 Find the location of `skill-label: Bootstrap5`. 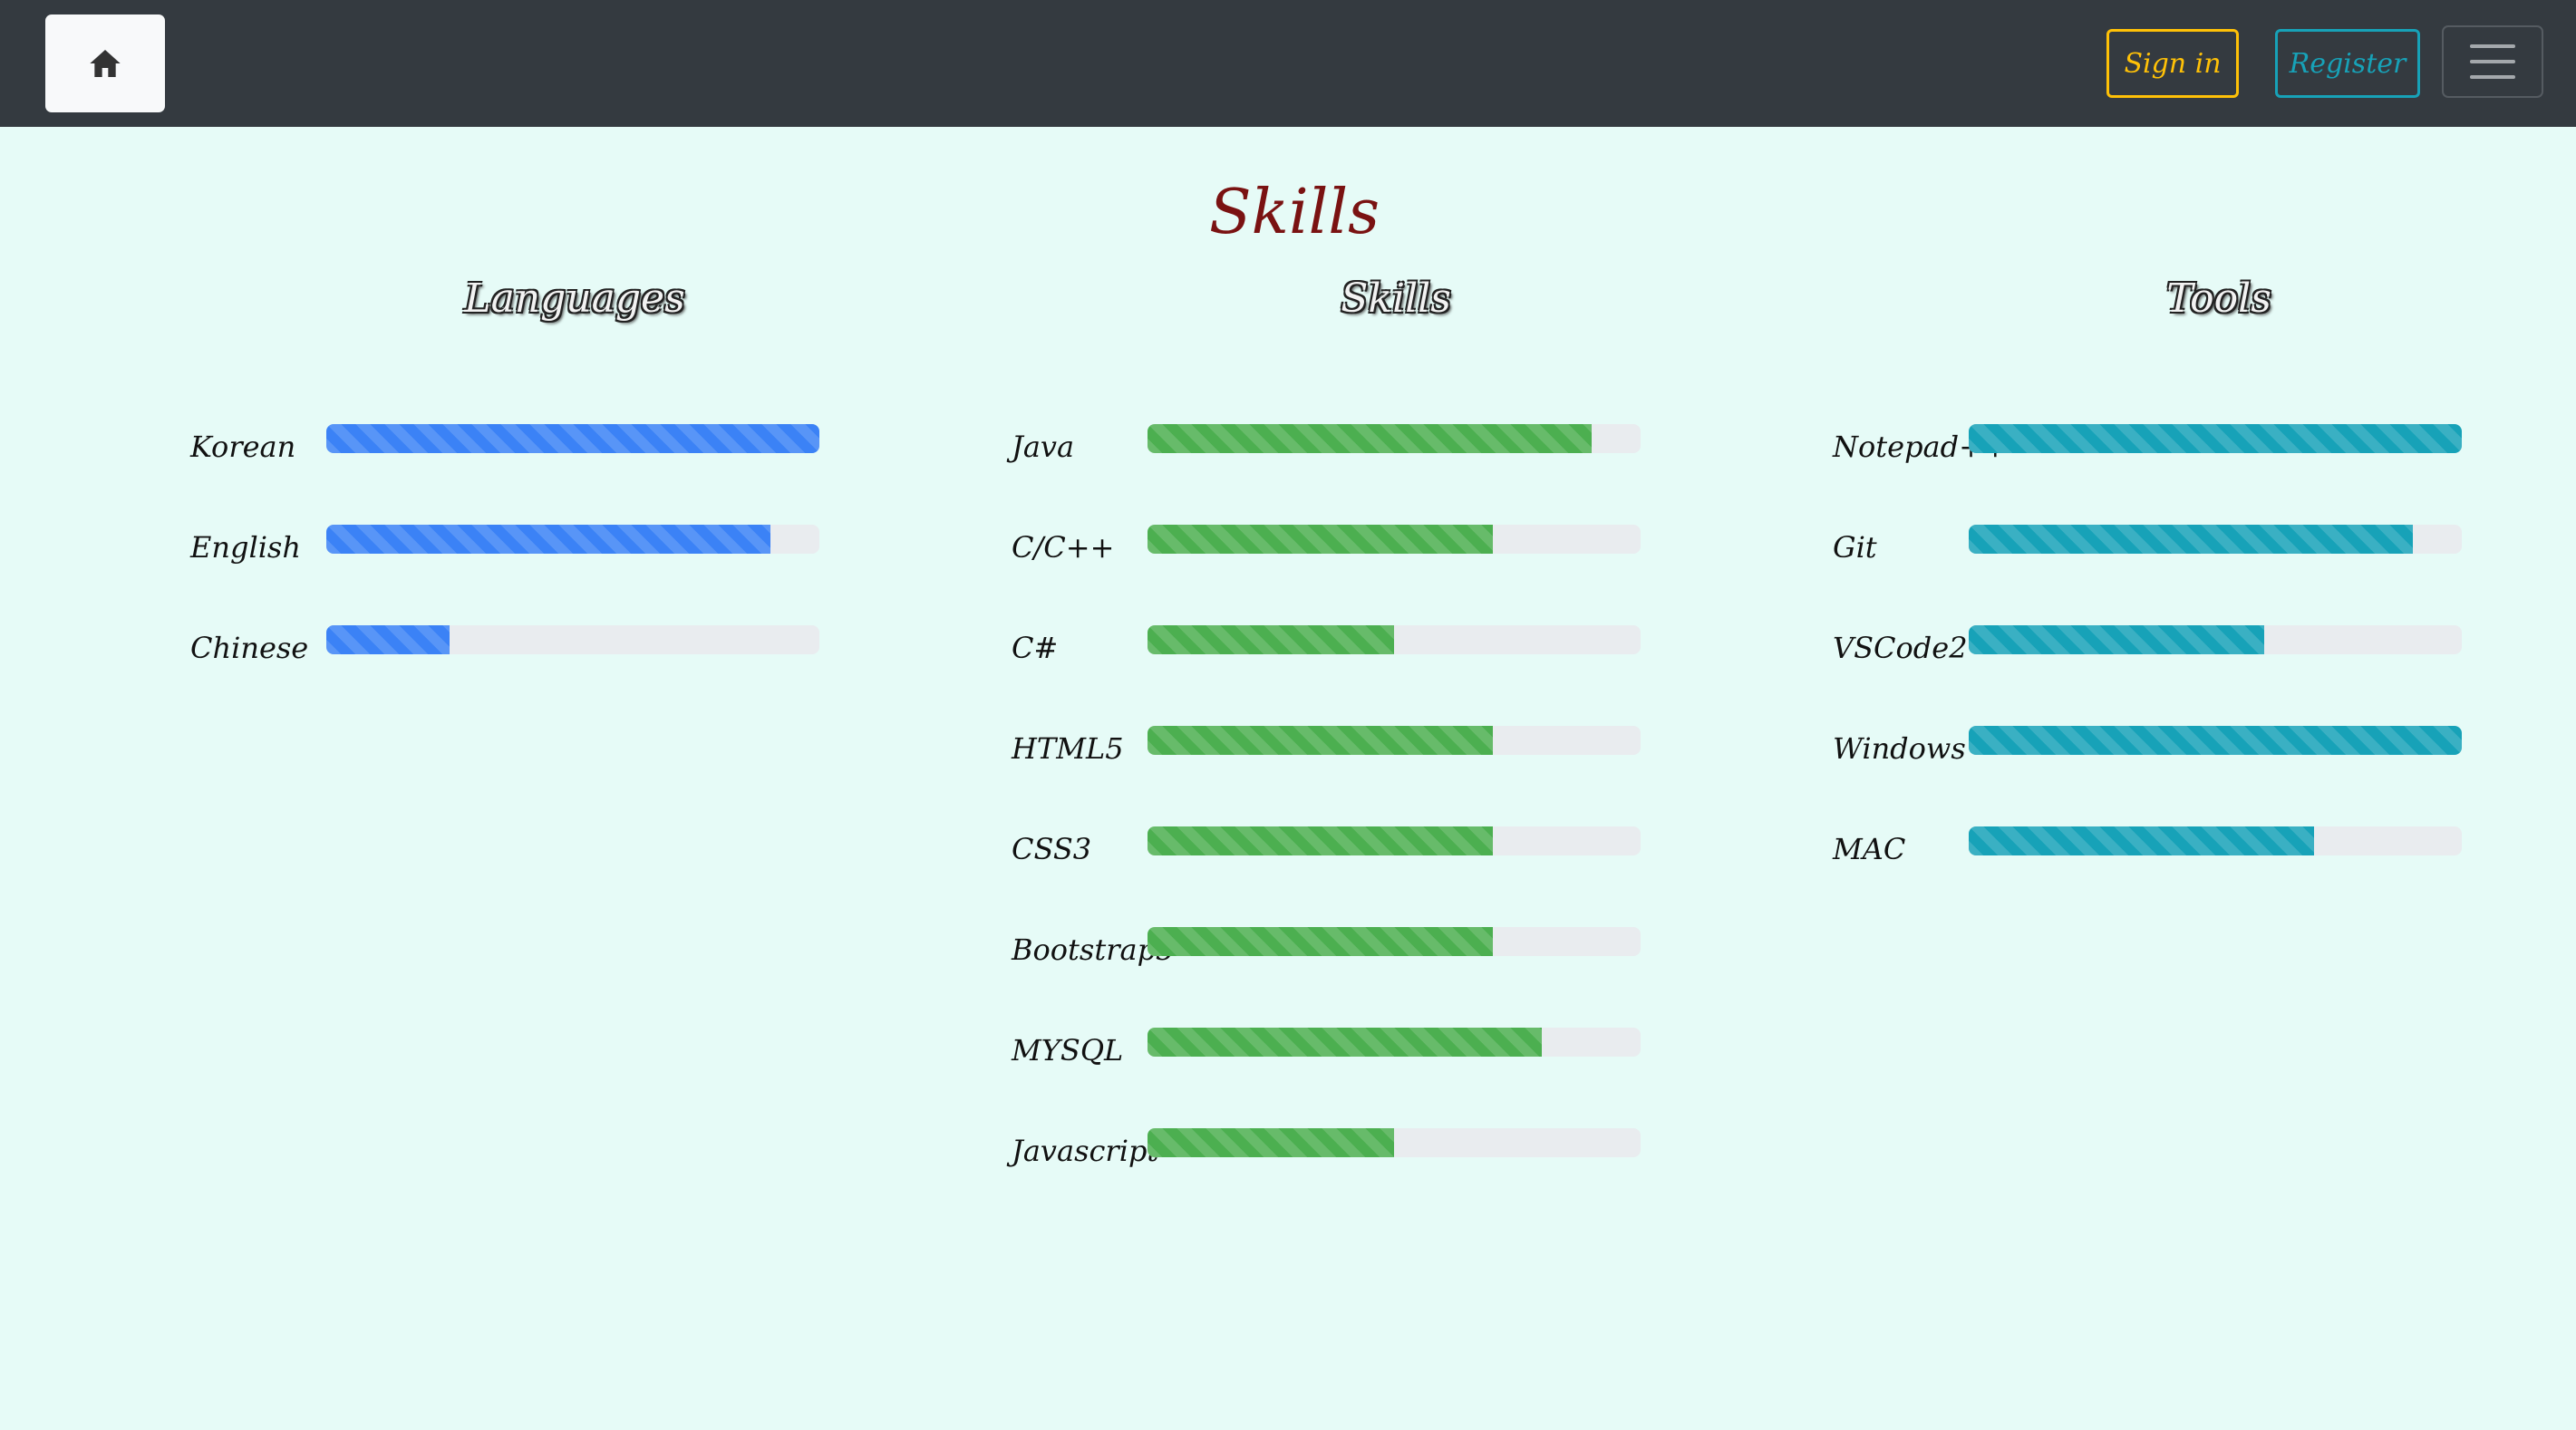

skill-label: Bootstrap5 is located at coordinates (1093, 949).